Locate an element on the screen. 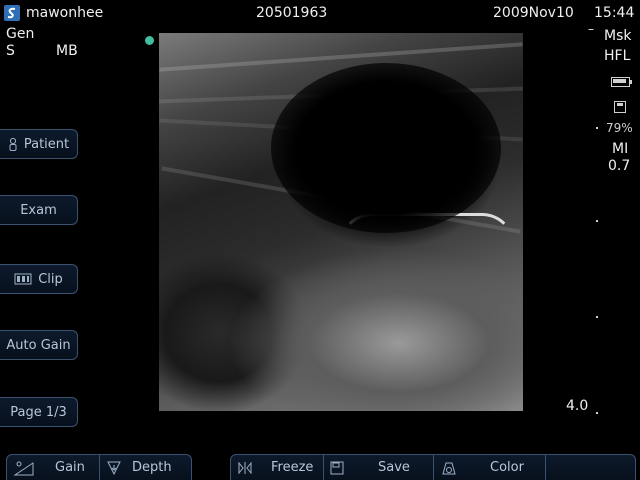 This screenshot has height=480, width=640. save-label: Save is located at coordinates (394, 467).